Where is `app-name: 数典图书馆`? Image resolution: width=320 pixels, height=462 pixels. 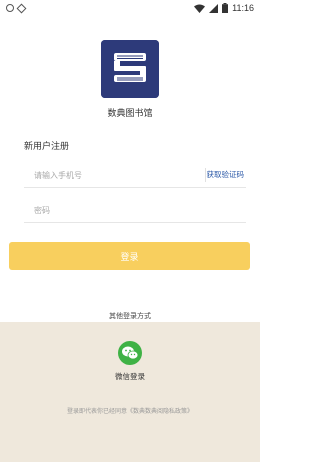
app-name: 数典图书馆 is located at coordinates (130, 114).